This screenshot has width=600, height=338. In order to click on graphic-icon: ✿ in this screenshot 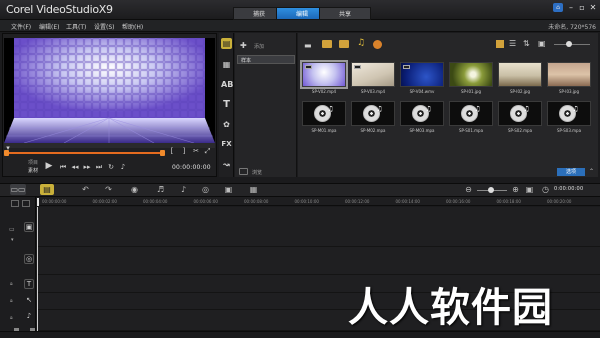, I will do `click(226, 124)`.